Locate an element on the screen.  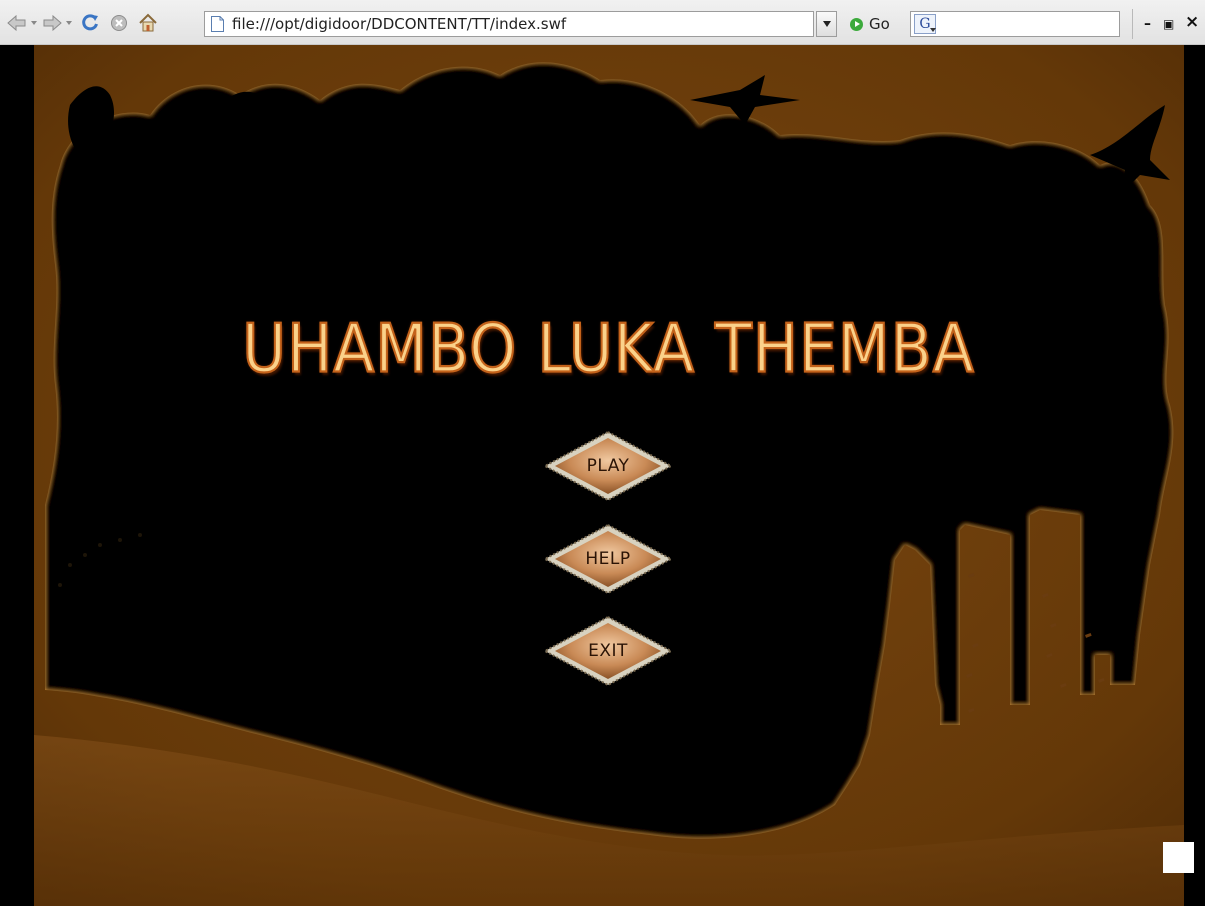
go-icon is located at coordinates (856, 24).